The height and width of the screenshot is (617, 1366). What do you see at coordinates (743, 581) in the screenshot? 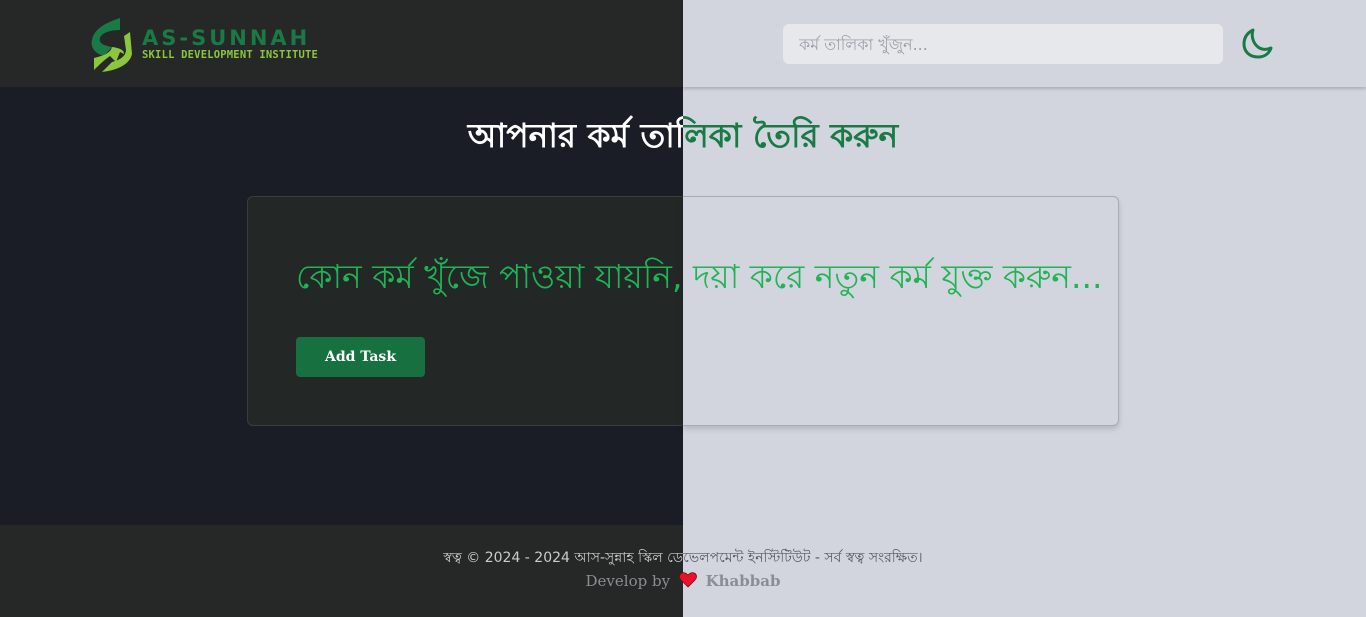
I see `developer-name: Khabbab` at bounding box center [743, 581].